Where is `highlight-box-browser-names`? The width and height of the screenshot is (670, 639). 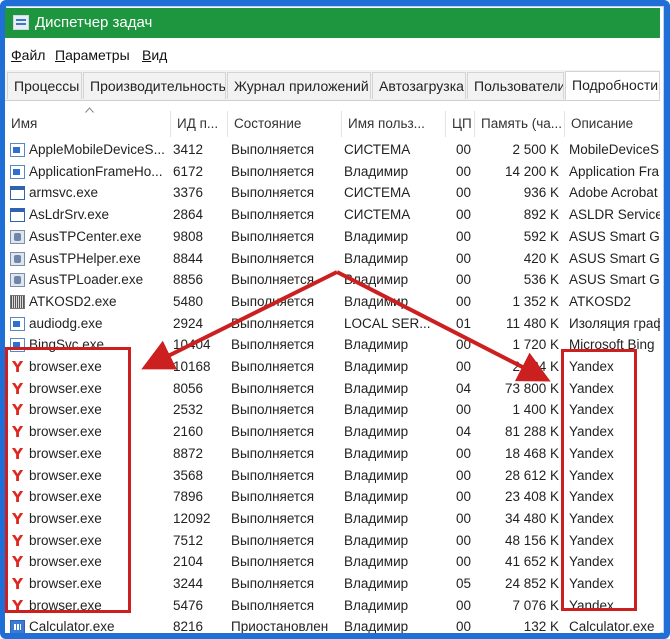 highlight-box-browser-names is located at coordinates (68, 480).